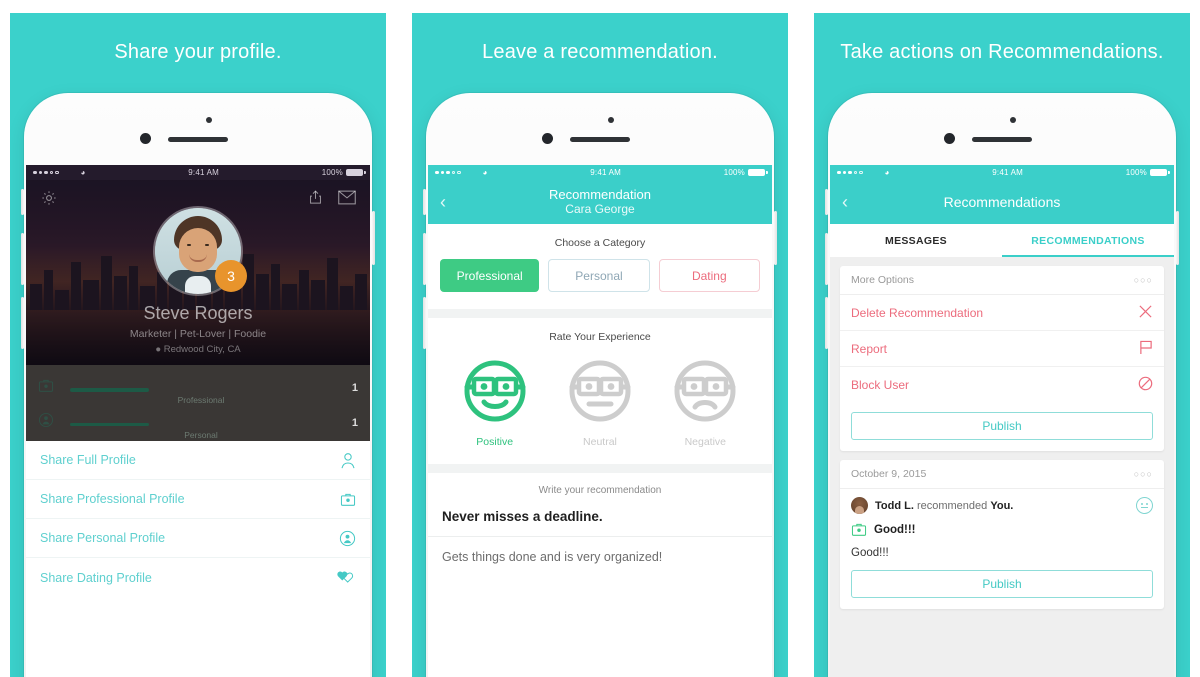 Image resolution: width=1200 pixels, height=677 pixels. What do you see at coordinates (916, 240) in the screenshot?
I see `tab-messages: MESSAGES` at bounding box center [916, 240].